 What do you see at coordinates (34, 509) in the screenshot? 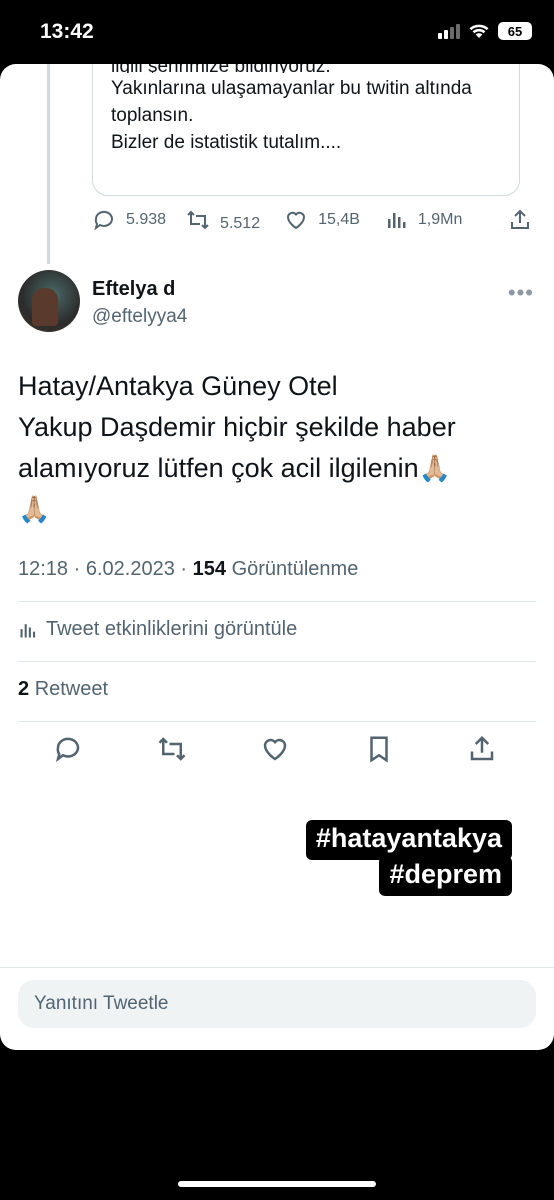
I see `praying-hands-emoji-2: 🙏🏼` at bounding box center [34, 509].